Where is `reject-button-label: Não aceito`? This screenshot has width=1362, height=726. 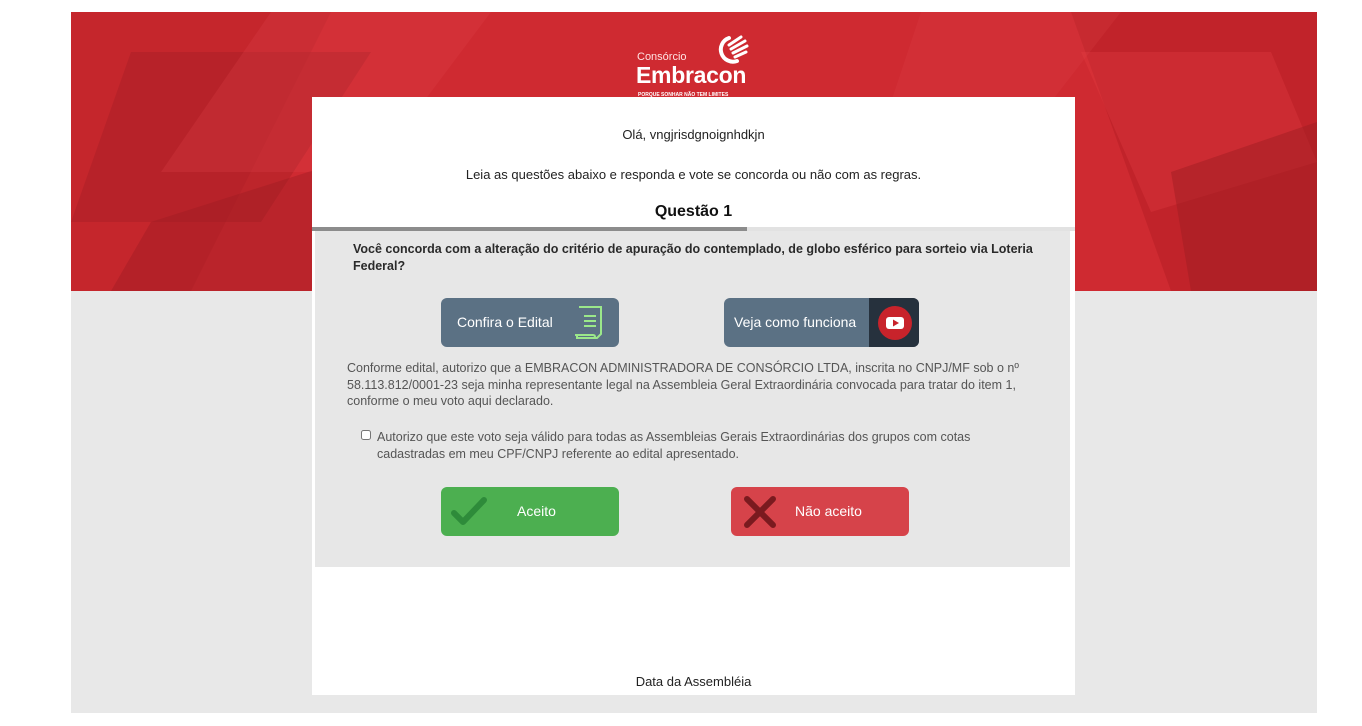
reject-button-label: Não aceito is located at coordinates (828, 511).